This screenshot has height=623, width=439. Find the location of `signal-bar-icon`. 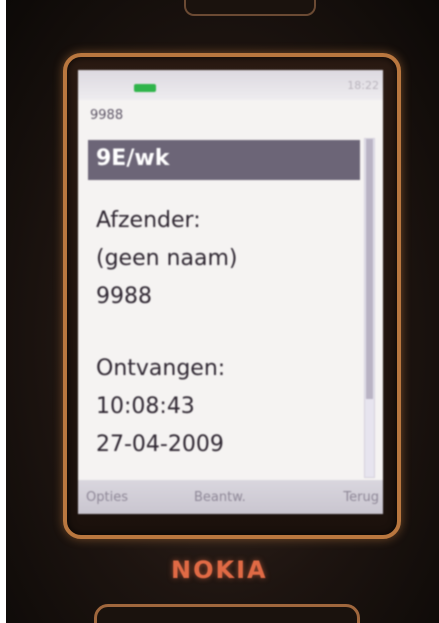

signal-bar-icon is located at coordinates (145, 88).